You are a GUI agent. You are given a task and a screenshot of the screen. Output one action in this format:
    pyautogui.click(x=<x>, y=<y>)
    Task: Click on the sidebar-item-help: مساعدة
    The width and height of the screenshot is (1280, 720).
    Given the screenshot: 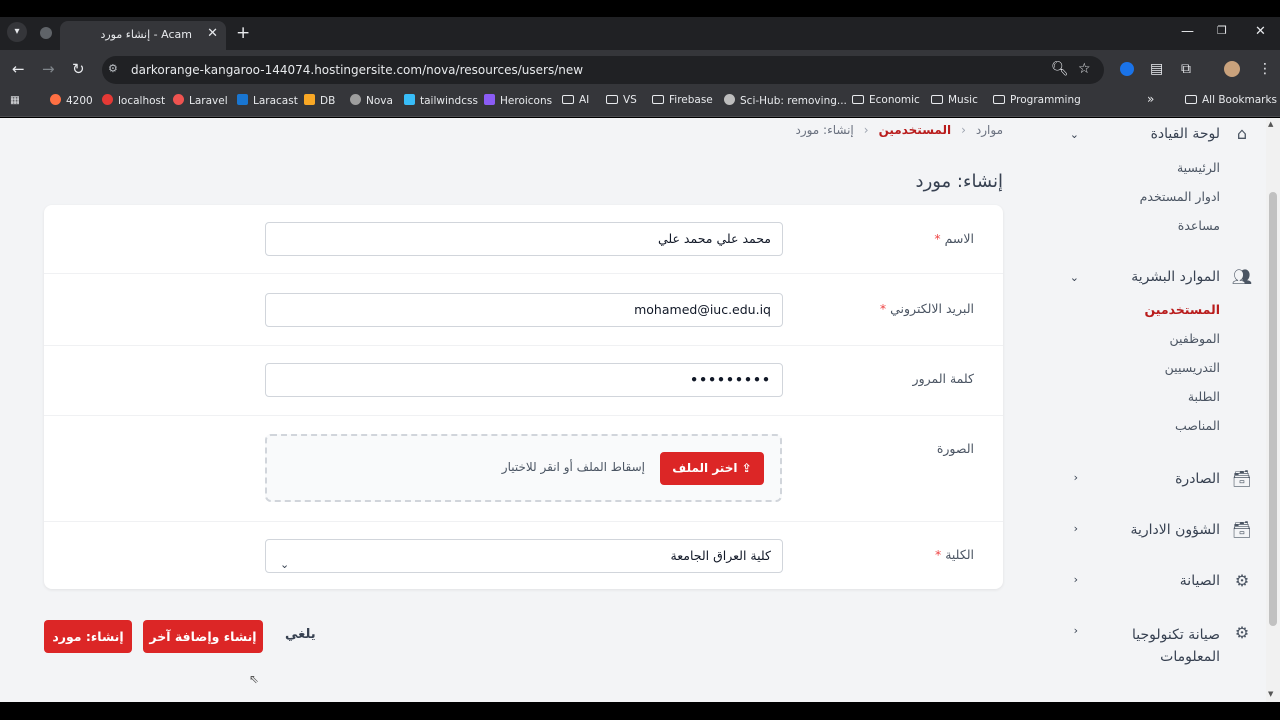 What is the action you would take?
    pyautogui.click(x=1199, y=225)
    